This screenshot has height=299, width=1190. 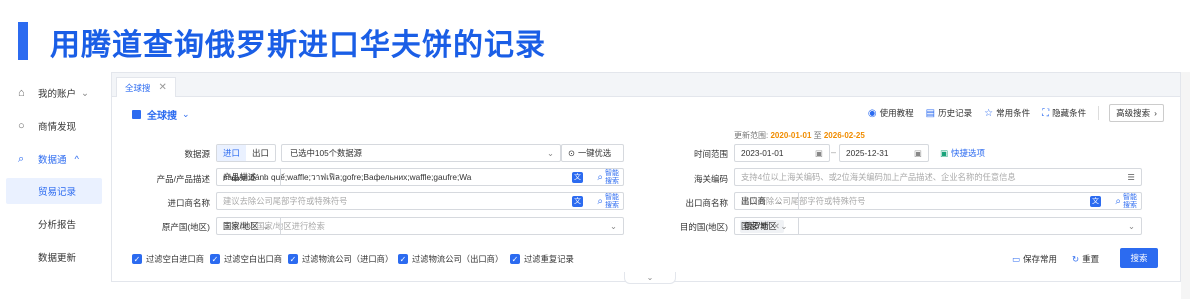 What do you see at coordinates (54, 257) in the screenshot?
I see `sidebar-item-data-update: 数据更新` at bounding box center [54, 257].